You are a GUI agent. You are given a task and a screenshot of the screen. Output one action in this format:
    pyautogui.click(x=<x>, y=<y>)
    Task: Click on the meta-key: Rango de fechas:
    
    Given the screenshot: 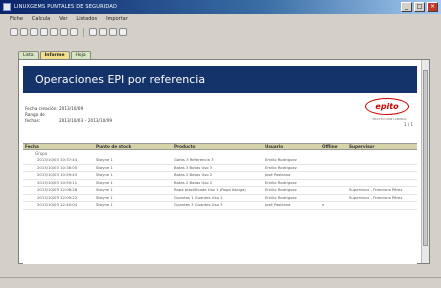 What is the action you would take?
    pyautogui.click(x=35, y=117)
    